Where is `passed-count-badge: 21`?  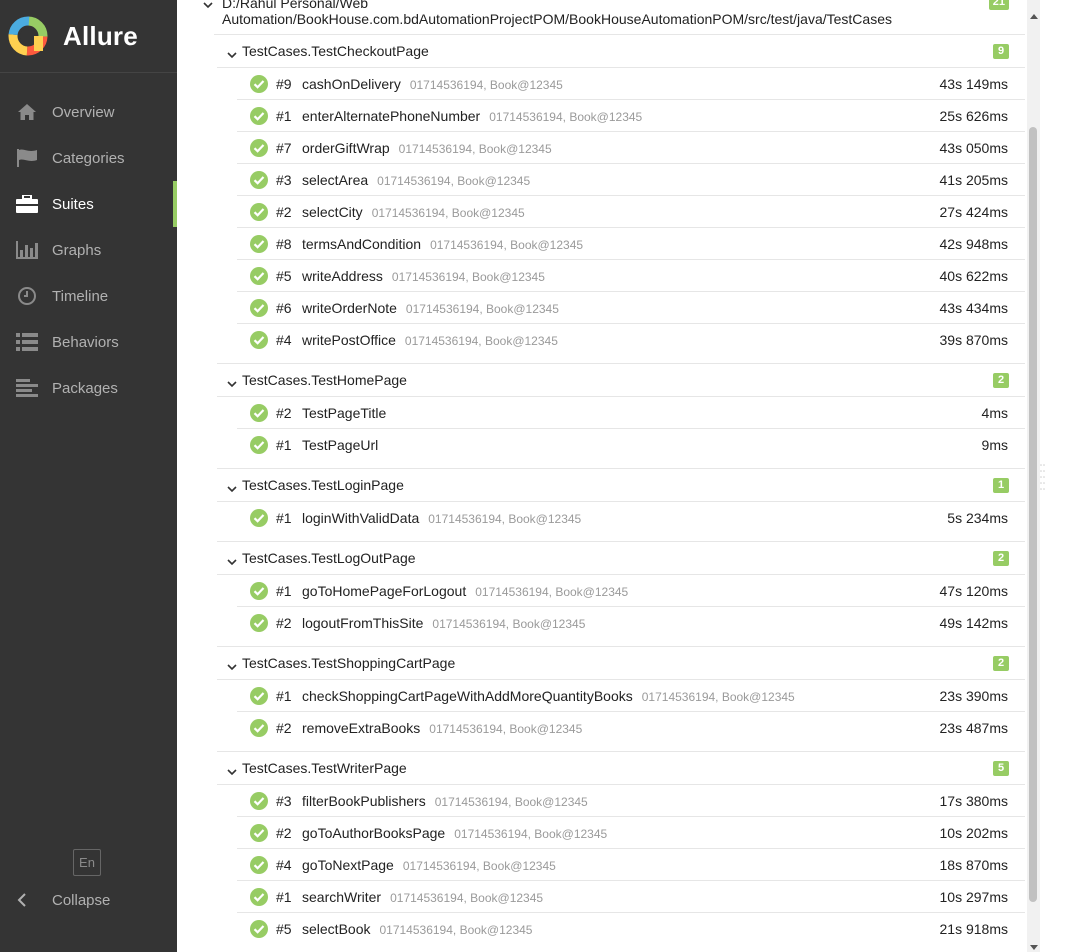
passed-count-badge: 21 is located at coordinates (998, 5).